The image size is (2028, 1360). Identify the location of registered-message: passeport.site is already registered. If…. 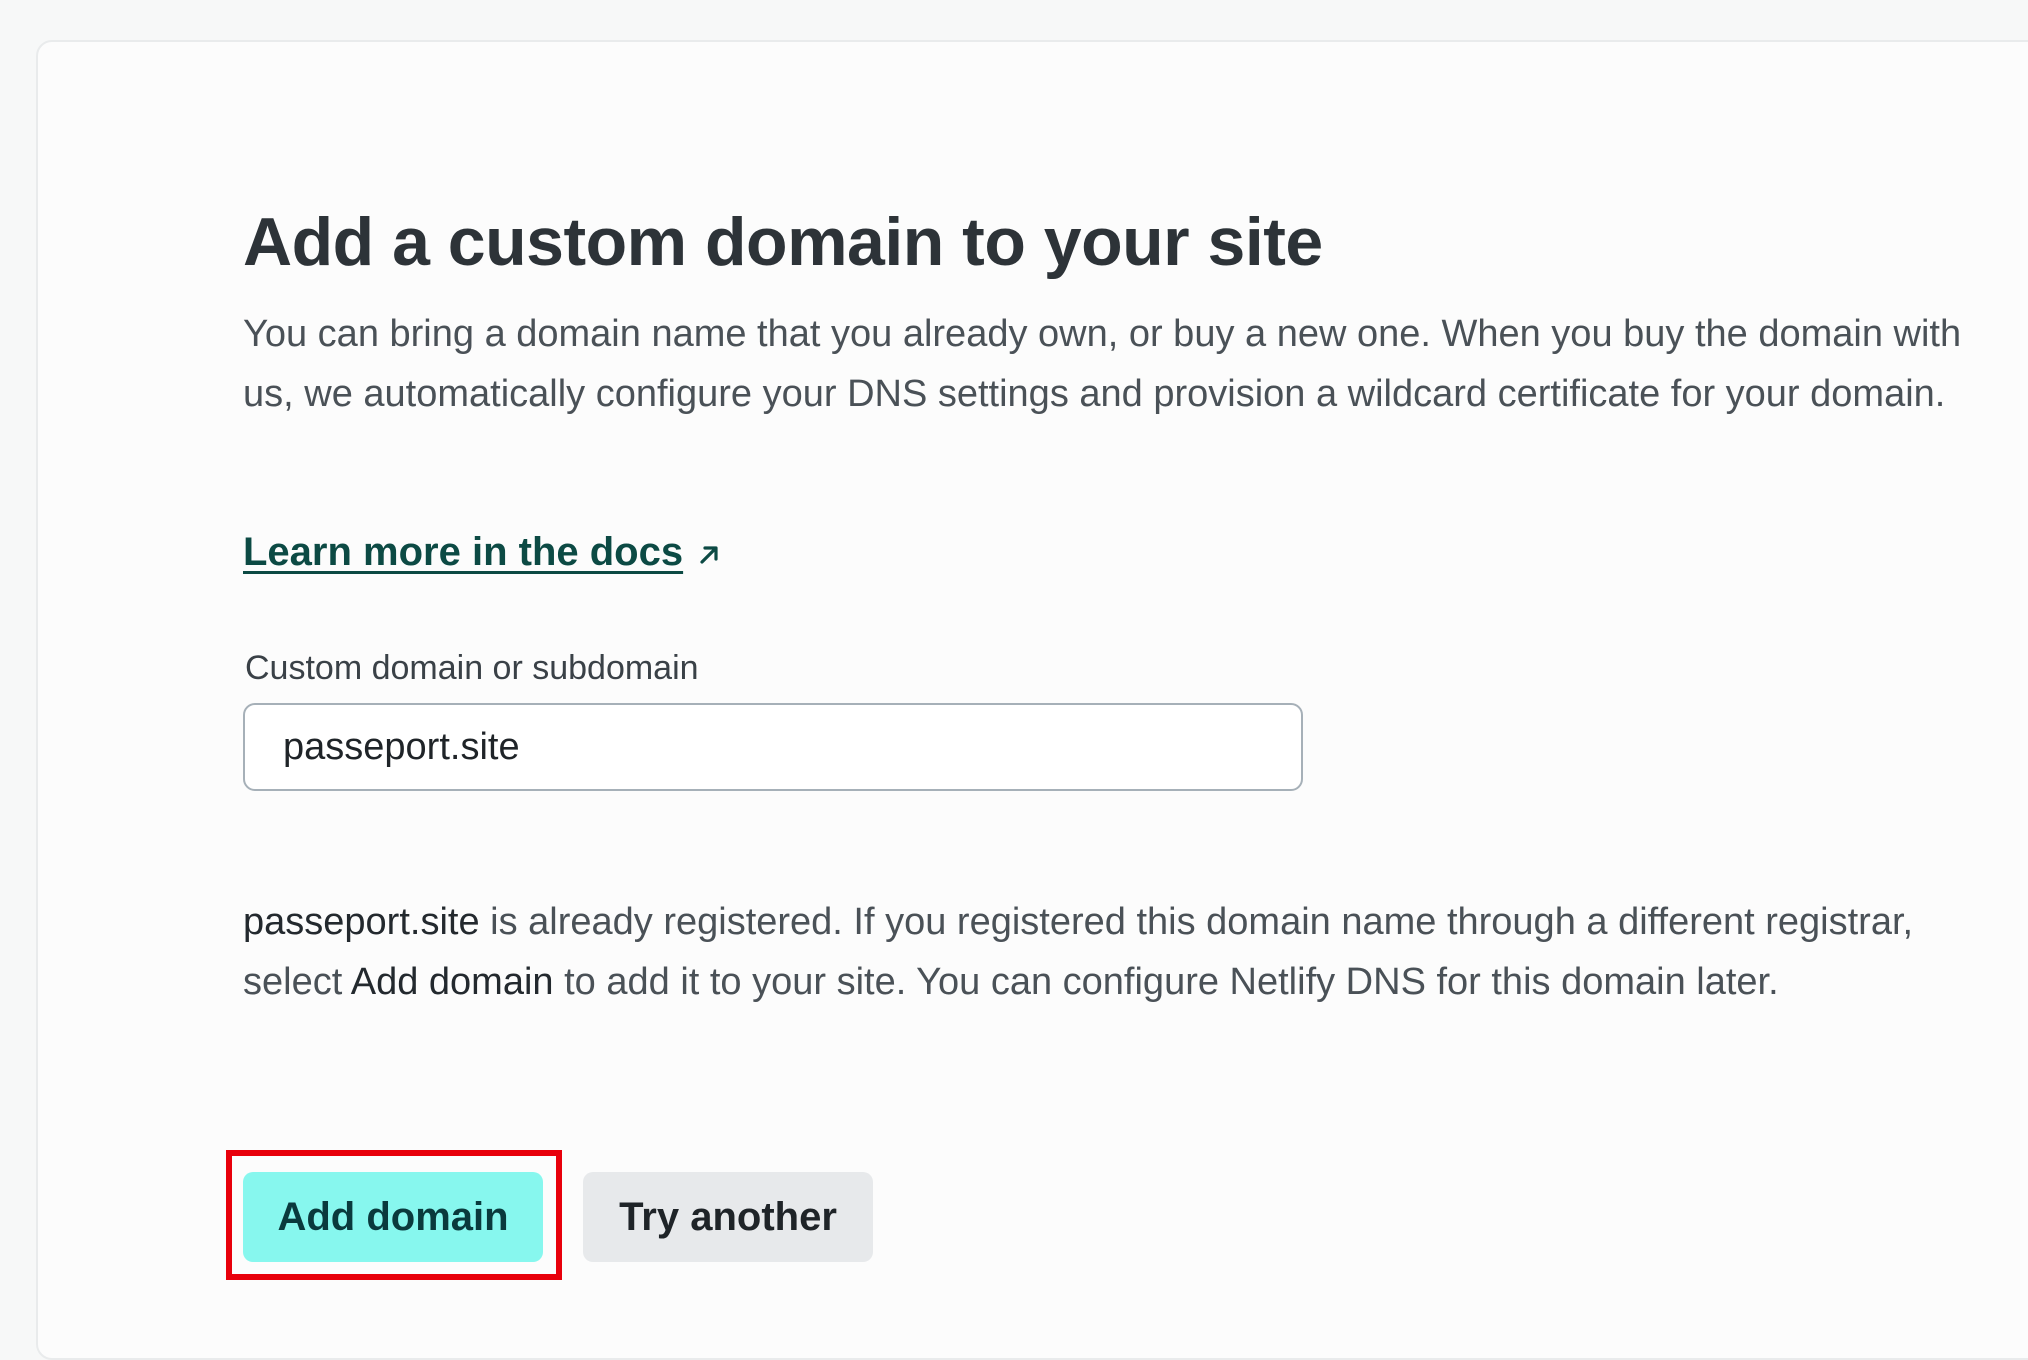
(1103, 952).